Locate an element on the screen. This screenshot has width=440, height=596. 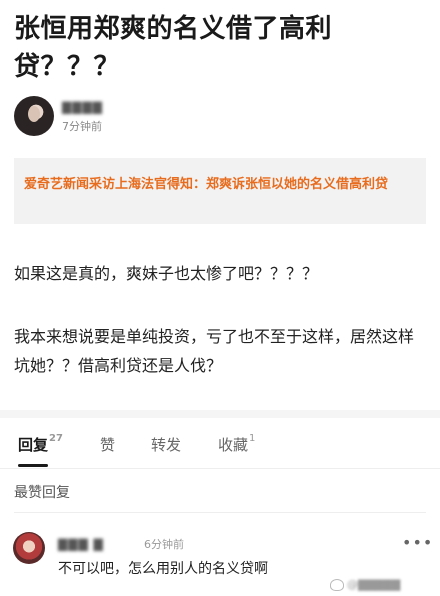
action-tabs: 回复27 赞 转发 收藏1 is located at coordinates (220, 443).